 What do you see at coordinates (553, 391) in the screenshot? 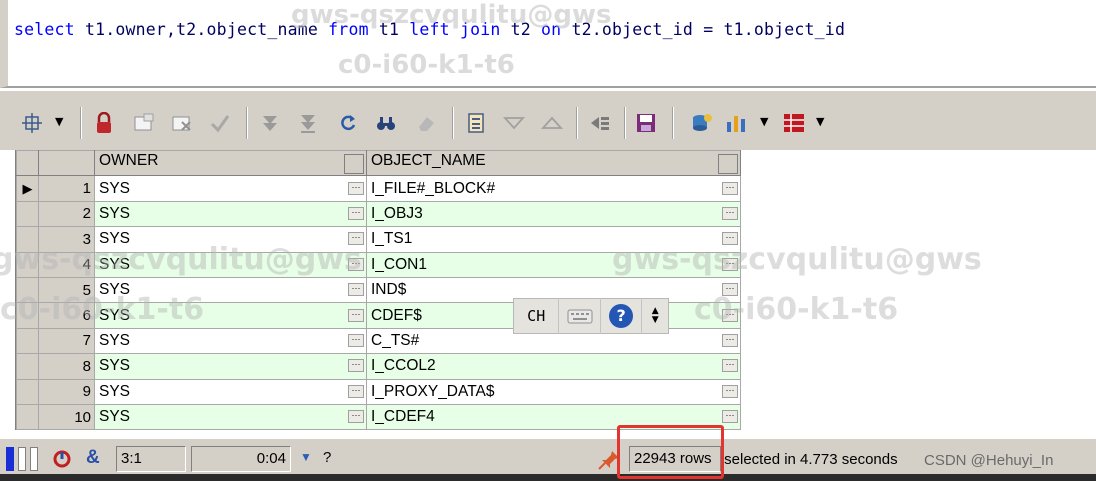
I see `cell-object-name: I_PROXY_DATA$ ···` at bounding box center [553, 391].